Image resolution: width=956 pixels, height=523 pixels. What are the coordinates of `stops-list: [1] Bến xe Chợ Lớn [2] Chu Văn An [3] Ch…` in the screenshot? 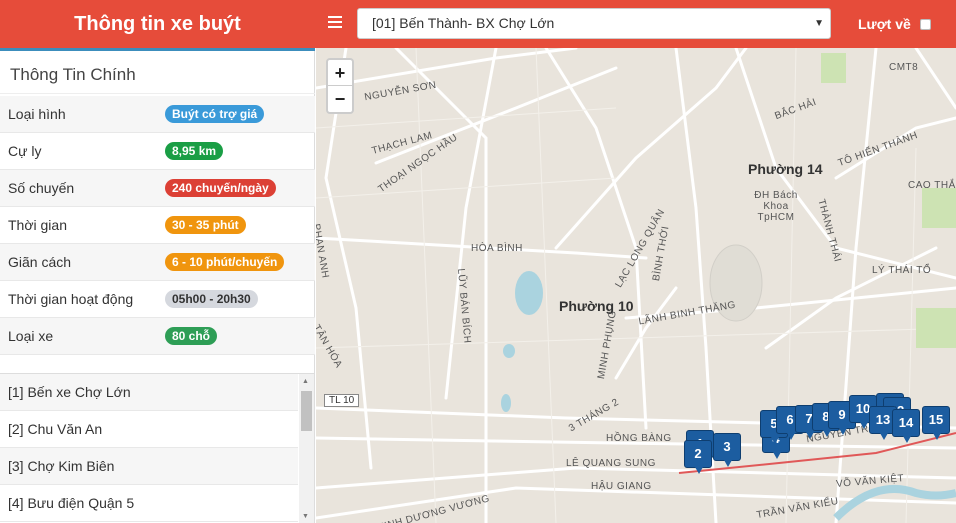 It's located at (157, 448).